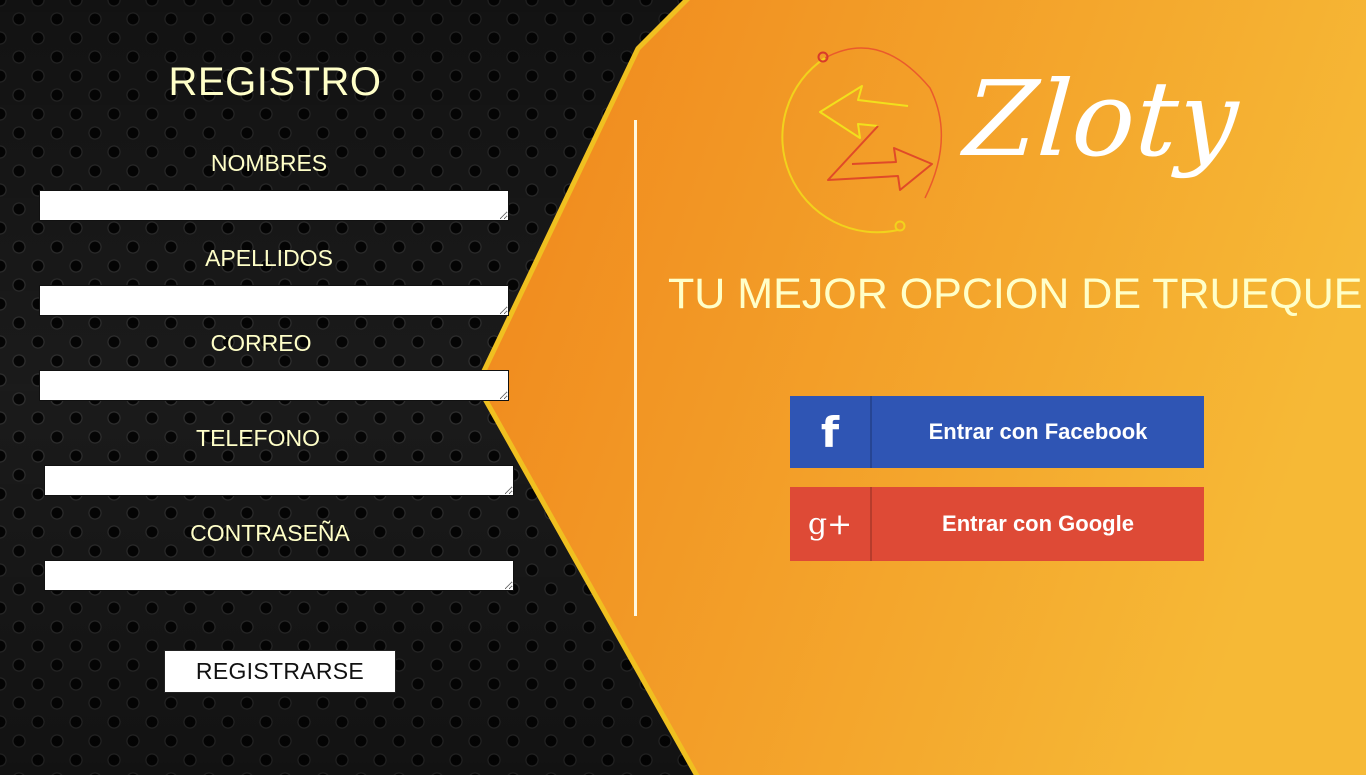  Describe the element at coordinates (831, 524) in the screenshot. I see `google-plus-icon: g+` at that location.